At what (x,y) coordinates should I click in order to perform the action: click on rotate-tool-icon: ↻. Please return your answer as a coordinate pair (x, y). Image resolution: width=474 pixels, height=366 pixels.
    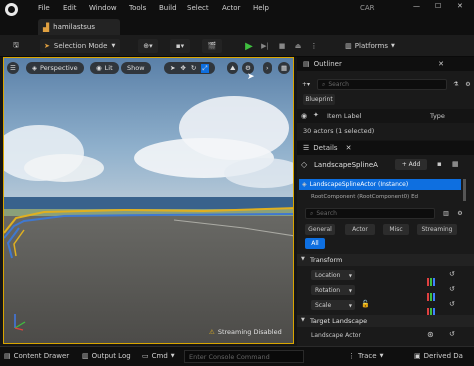
    Looking at the image, I should click on (193, 68).